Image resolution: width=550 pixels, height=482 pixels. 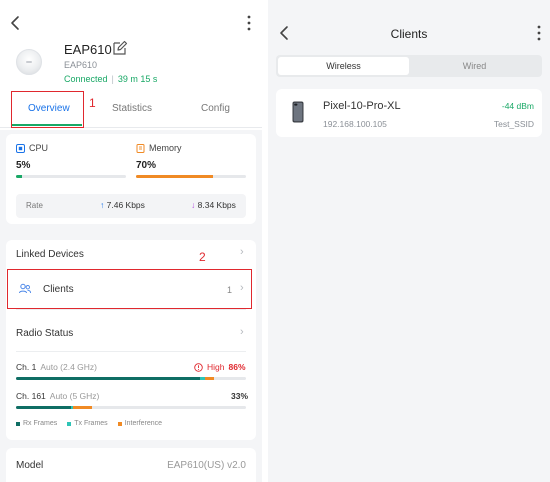 I want to click on radio-legend: Rx Frames Tx Frames Interference, so click(x=89, y=423).